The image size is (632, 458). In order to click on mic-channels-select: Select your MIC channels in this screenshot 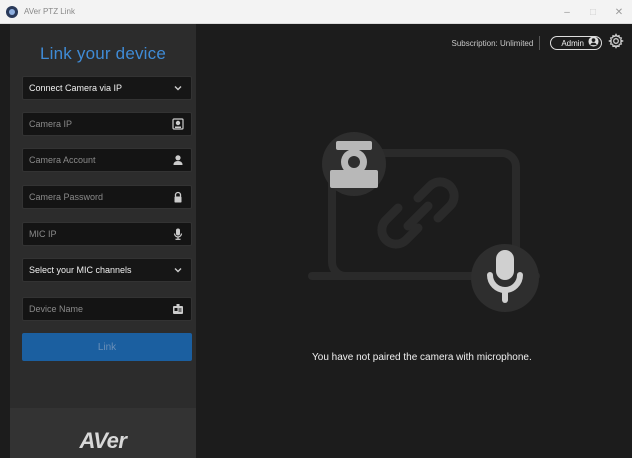, I will do `click(107, 270)`.